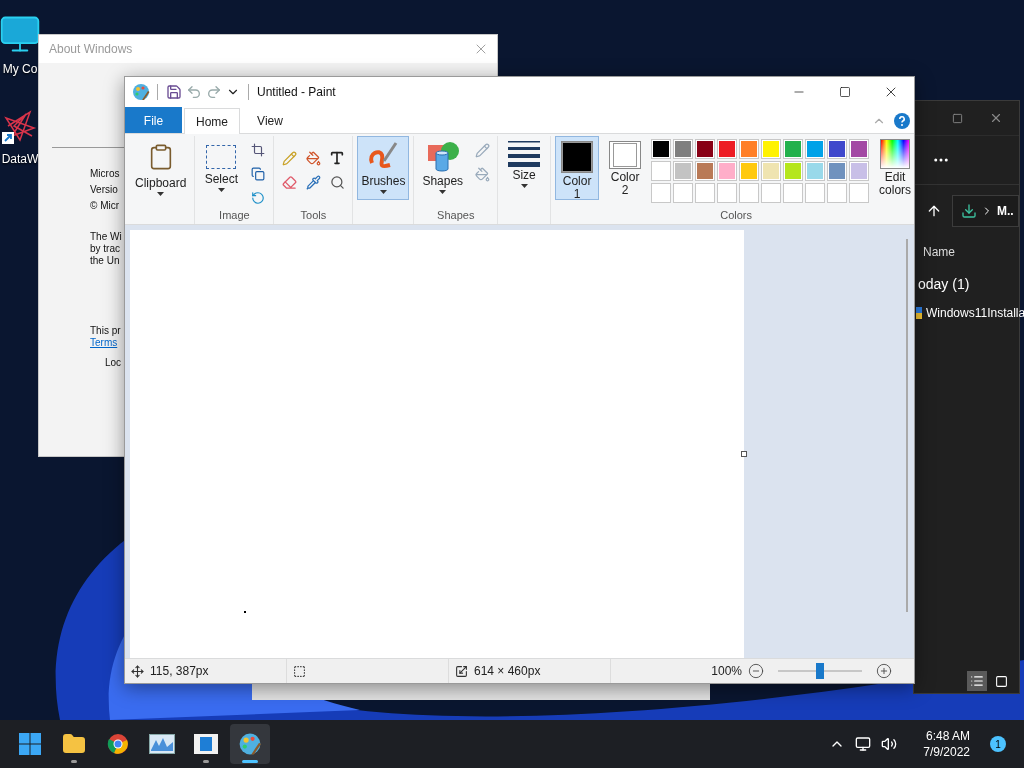 The width and height of the screenshot is (1024, 768). What do you see at coordinates (456, 215) in the screenshot?
I see `group-label: Shapes` at bounding box center [456, 215].